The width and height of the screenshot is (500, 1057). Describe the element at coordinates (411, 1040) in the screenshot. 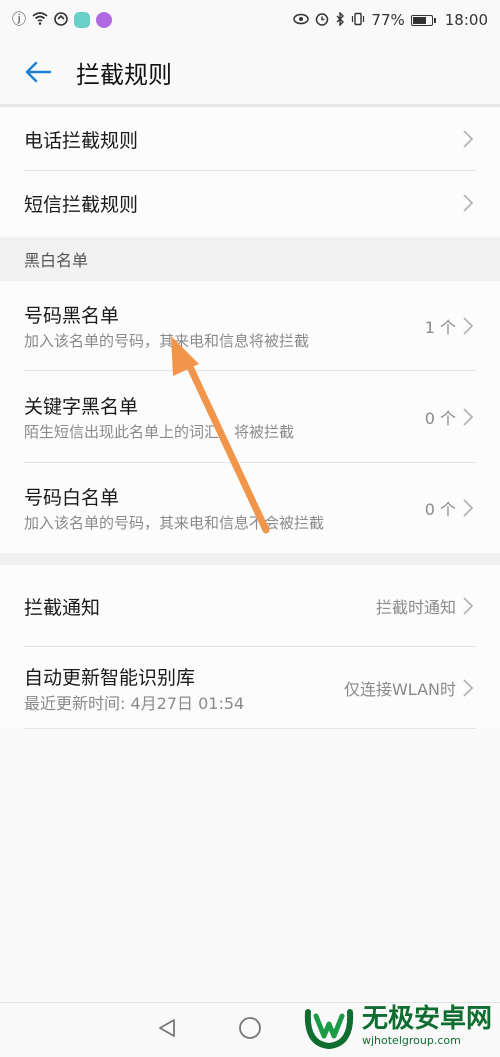

I see `watermark-url: wjhotelgroup.com` at that location.